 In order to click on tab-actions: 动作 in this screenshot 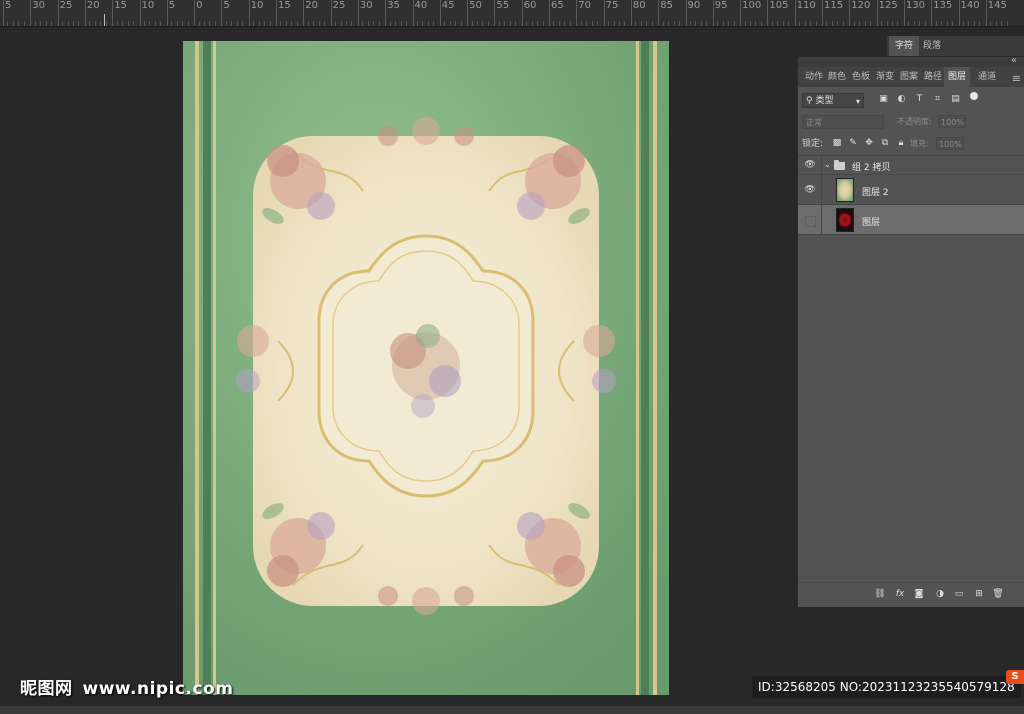, I will do `click(814, 77)`.